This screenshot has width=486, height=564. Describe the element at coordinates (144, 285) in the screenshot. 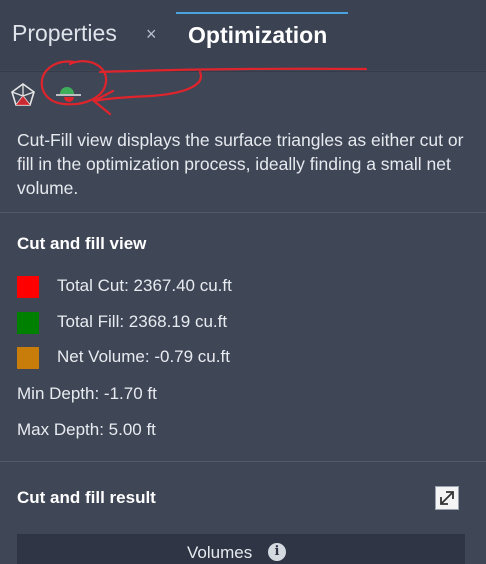

I see `total-cut-label: Total Cut: 2367.40 cu.ft` at that location.